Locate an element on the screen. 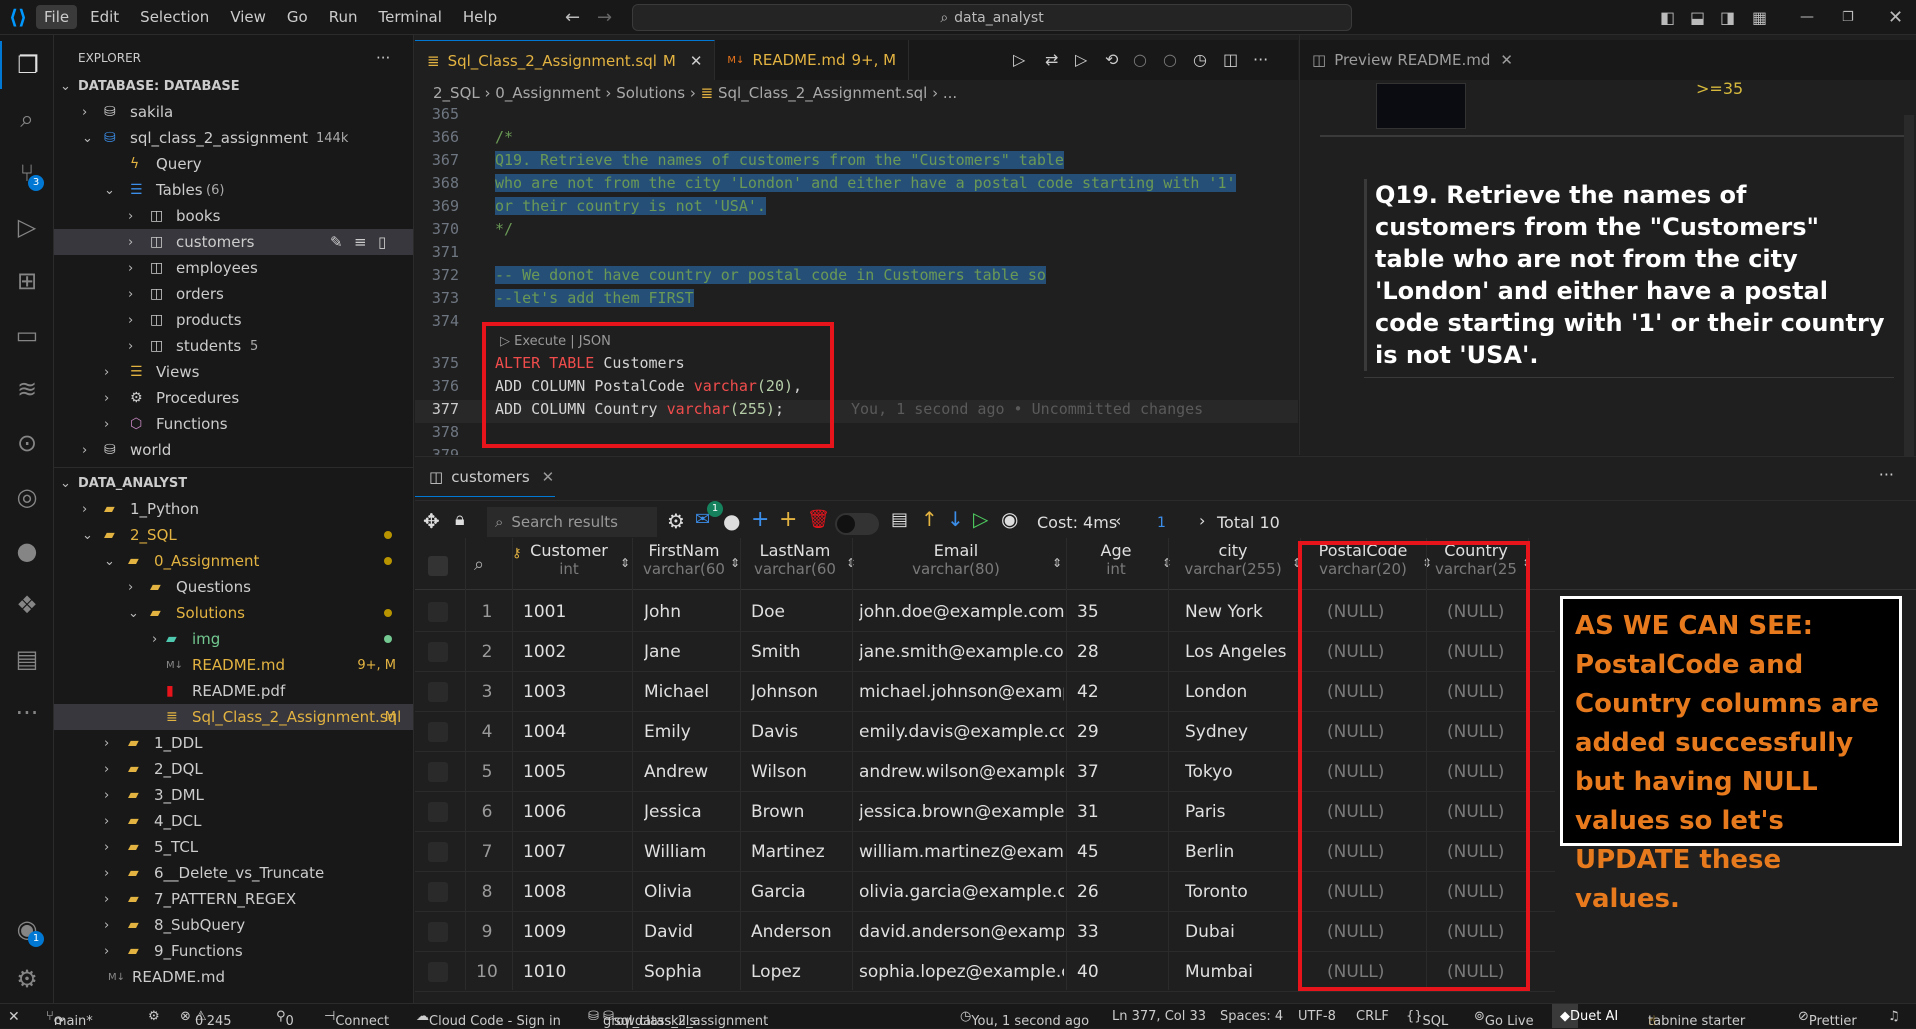 The image size is (1916, 1029). tree-item-3-dml: › ▰ 3_DML is located at coordinates (233, 795).